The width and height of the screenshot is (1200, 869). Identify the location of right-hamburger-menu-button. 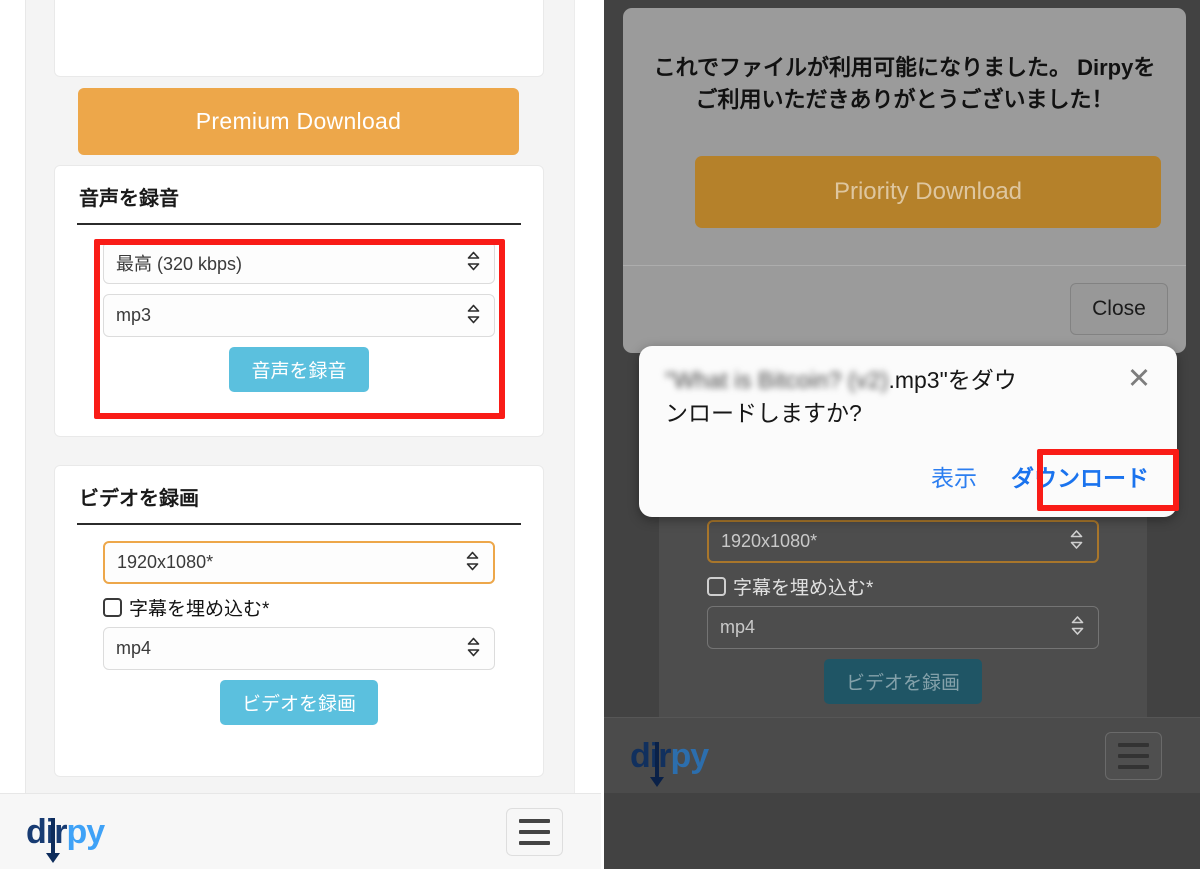
(1133, 755).